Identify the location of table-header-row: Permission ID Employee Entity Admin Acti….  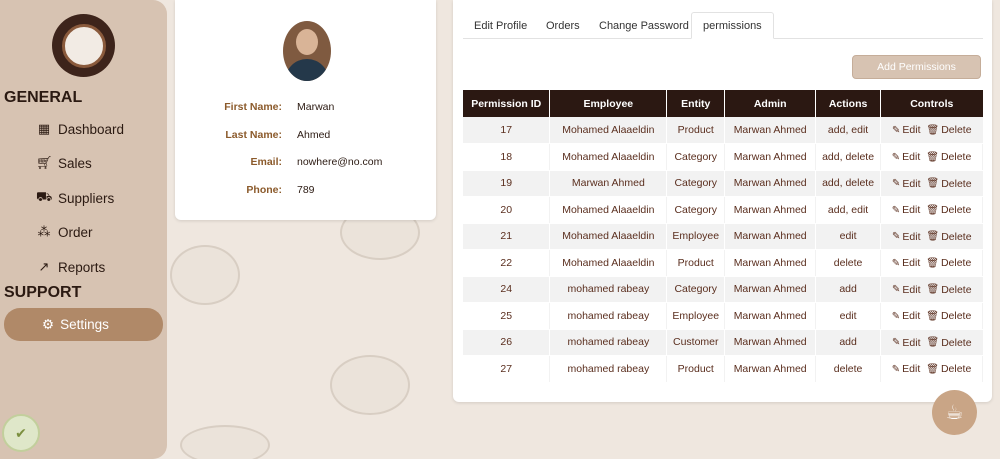
(723, 103).